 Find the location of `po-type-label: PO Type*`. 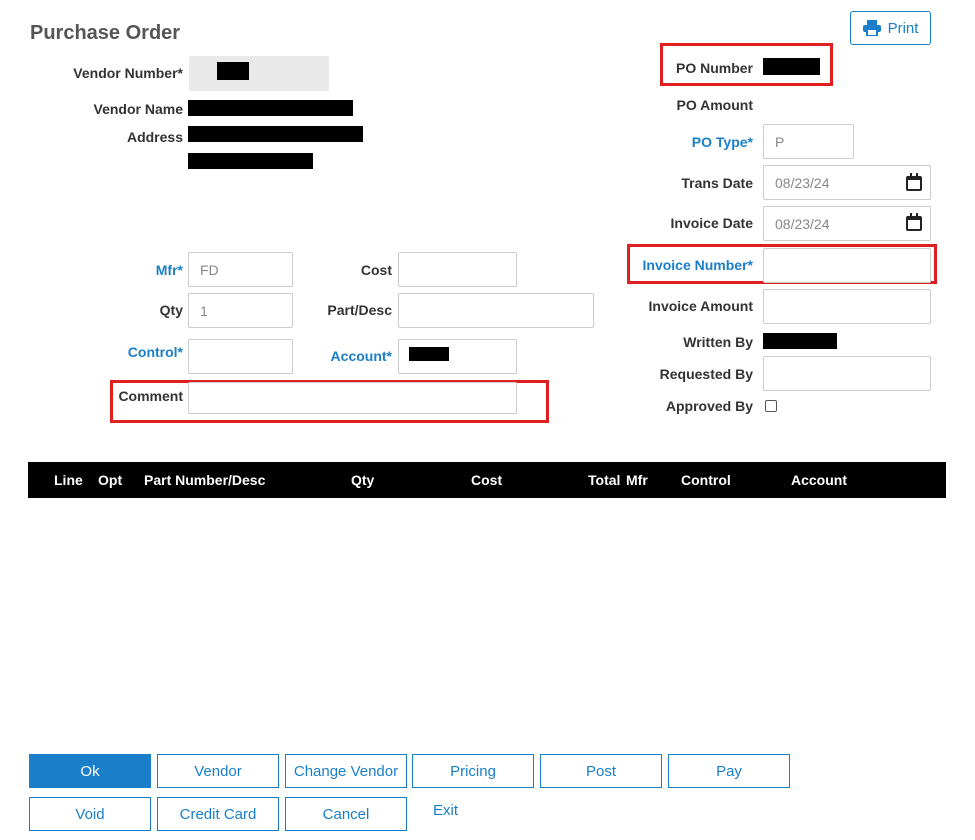

po-type-label: PO Type* is located at coordinates (722, 142).